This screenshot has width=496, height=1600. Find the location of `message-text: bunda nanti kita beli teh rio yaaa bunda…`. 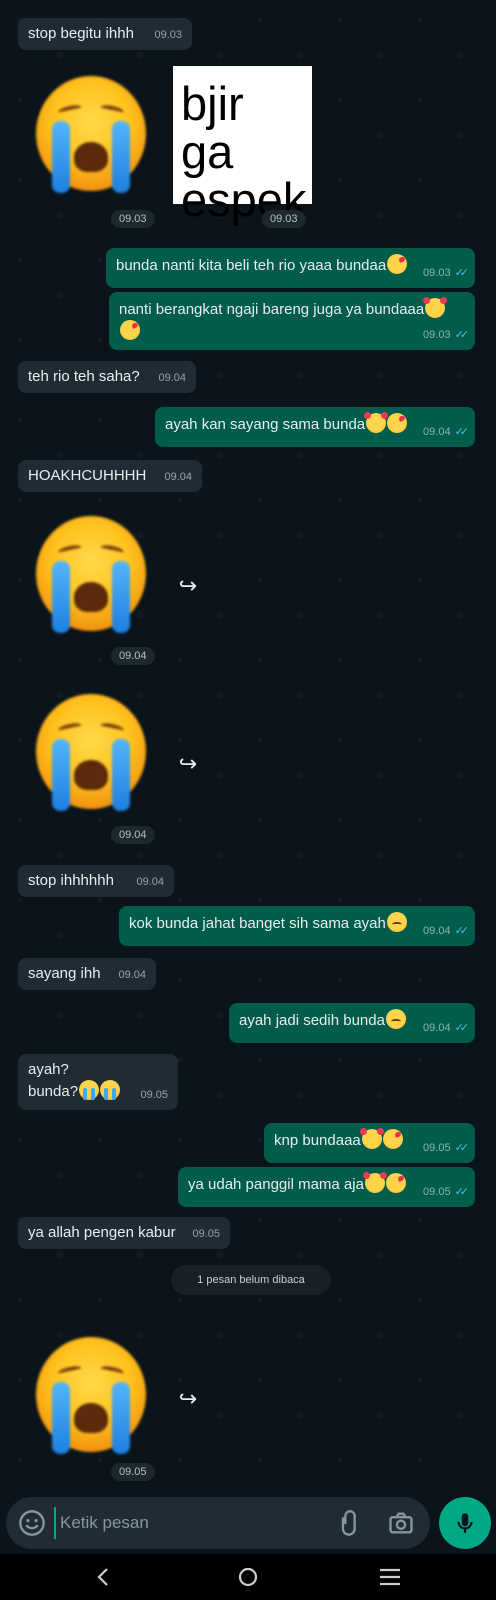

message-text: bunda nanti kita beli teh rio yaaa bunda… is located at coordinates (251, 265).